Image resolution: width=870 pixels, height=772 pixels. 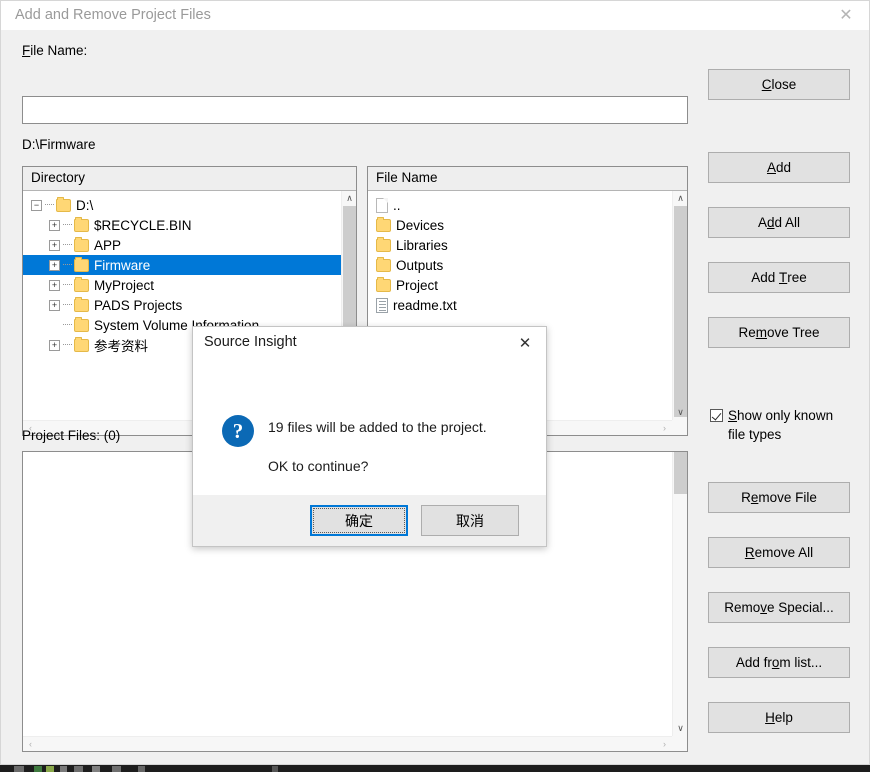 What do you see at coordinates (182, 205) in the screenshot?
I see `directory-tree-item: − D:\` at bounding box center [182, 205].